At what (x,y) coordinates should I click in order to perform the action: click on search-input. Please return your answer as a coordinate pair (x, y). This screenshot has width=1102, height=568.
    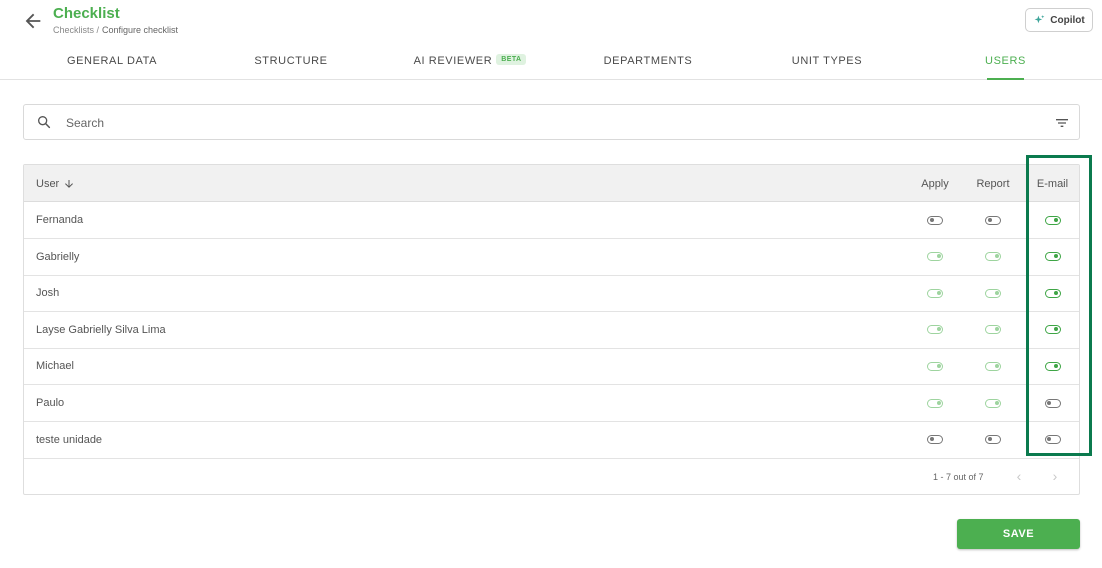
    Looking at the image, I should click on (516, 123).